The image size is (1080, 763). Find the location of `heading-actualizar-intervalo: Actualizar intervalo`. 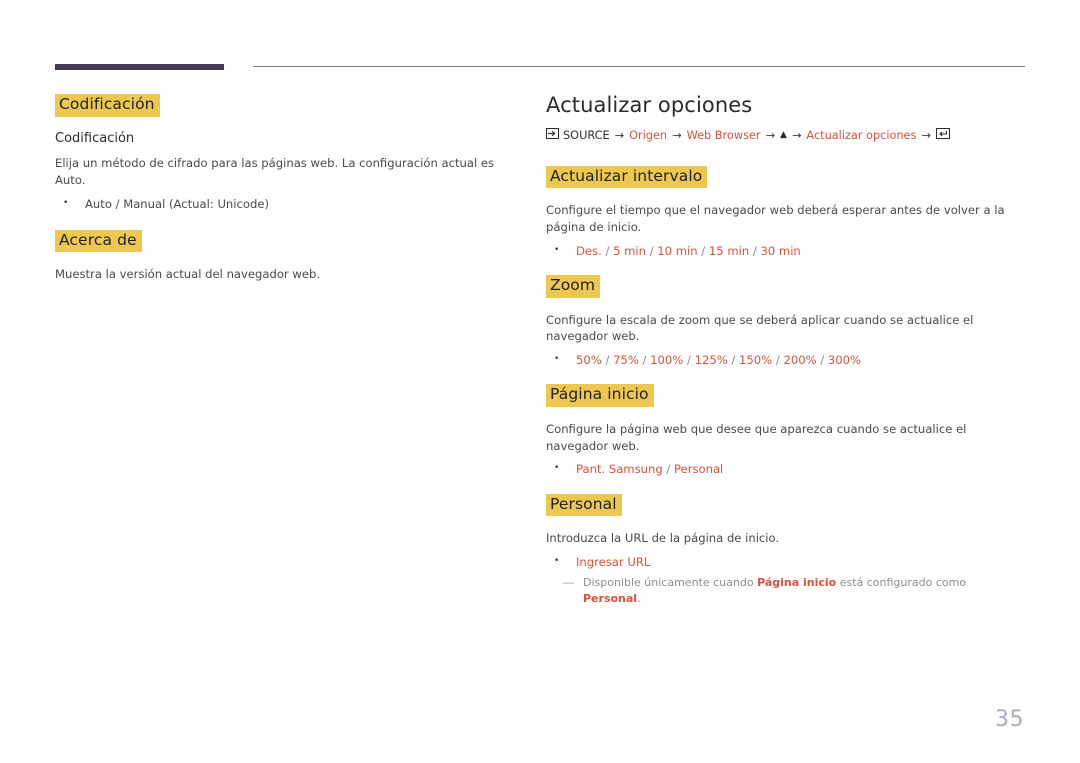

heading-actualizar-intervalo: Actualizar intervalo is located at coordinates (627, 177).